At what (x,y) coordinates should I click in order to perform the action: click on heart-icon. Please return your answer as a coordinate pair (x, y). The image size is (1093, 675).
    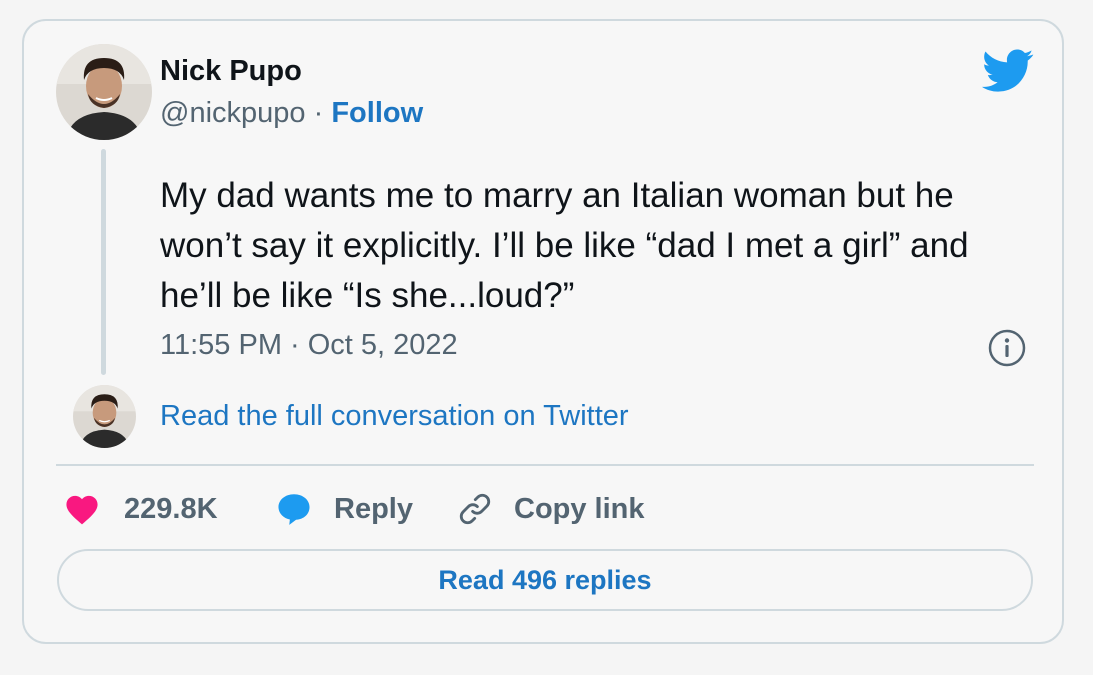
    Looking at the image, I should click on (82, 509).